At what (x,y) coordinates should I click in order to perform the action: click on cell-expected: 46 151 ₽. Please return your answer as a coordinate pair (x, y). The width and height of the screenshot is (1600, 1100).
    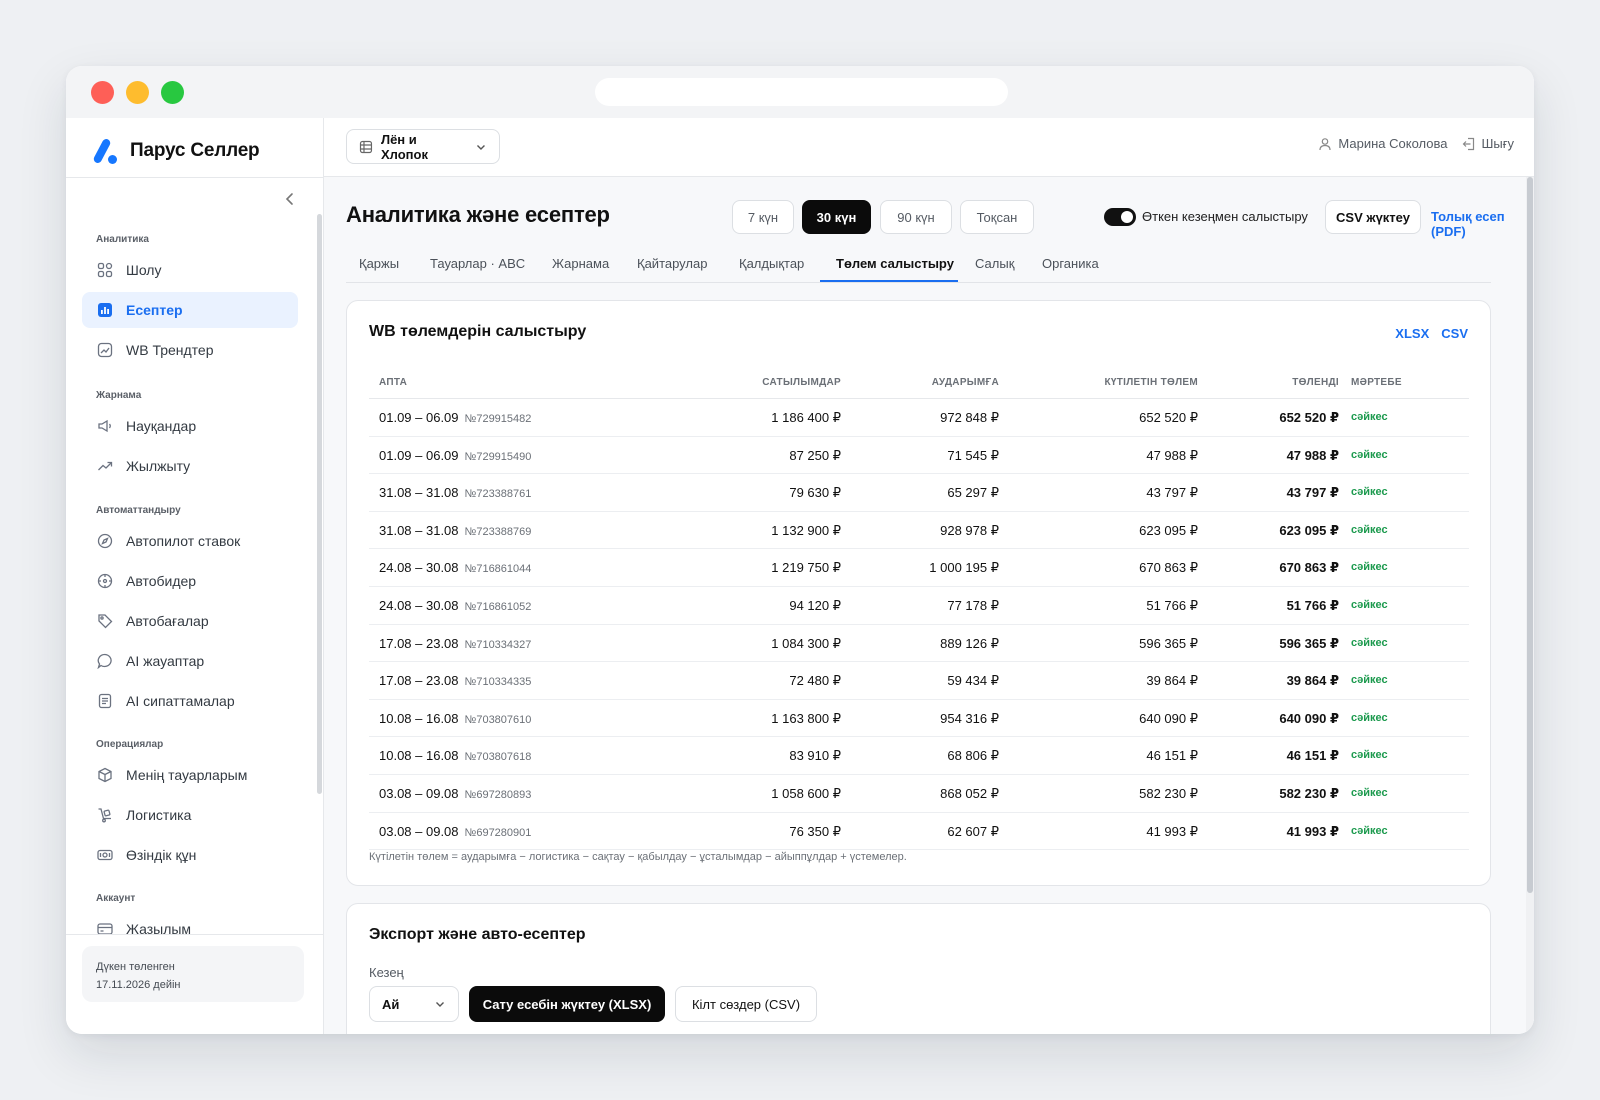
    Looking at the image, I should click on (1172, 756).